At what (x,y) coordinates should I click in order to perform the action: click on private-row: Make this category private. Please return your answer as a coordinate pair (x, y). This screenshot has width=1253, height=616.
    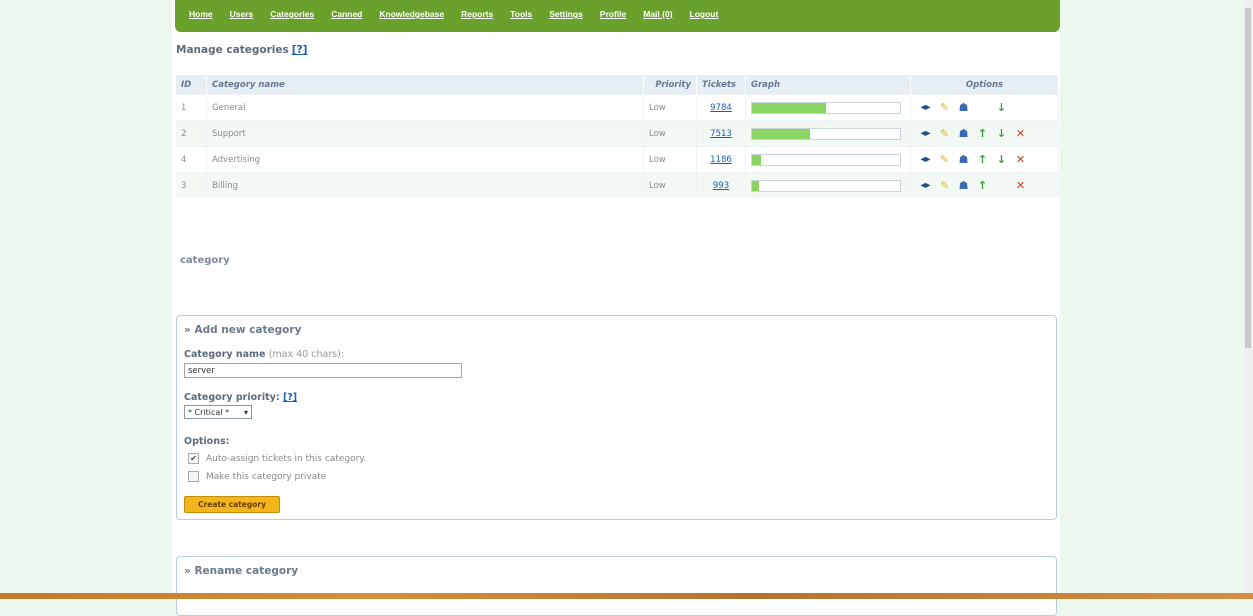
    Looking at the image, I should click on (257, 476).